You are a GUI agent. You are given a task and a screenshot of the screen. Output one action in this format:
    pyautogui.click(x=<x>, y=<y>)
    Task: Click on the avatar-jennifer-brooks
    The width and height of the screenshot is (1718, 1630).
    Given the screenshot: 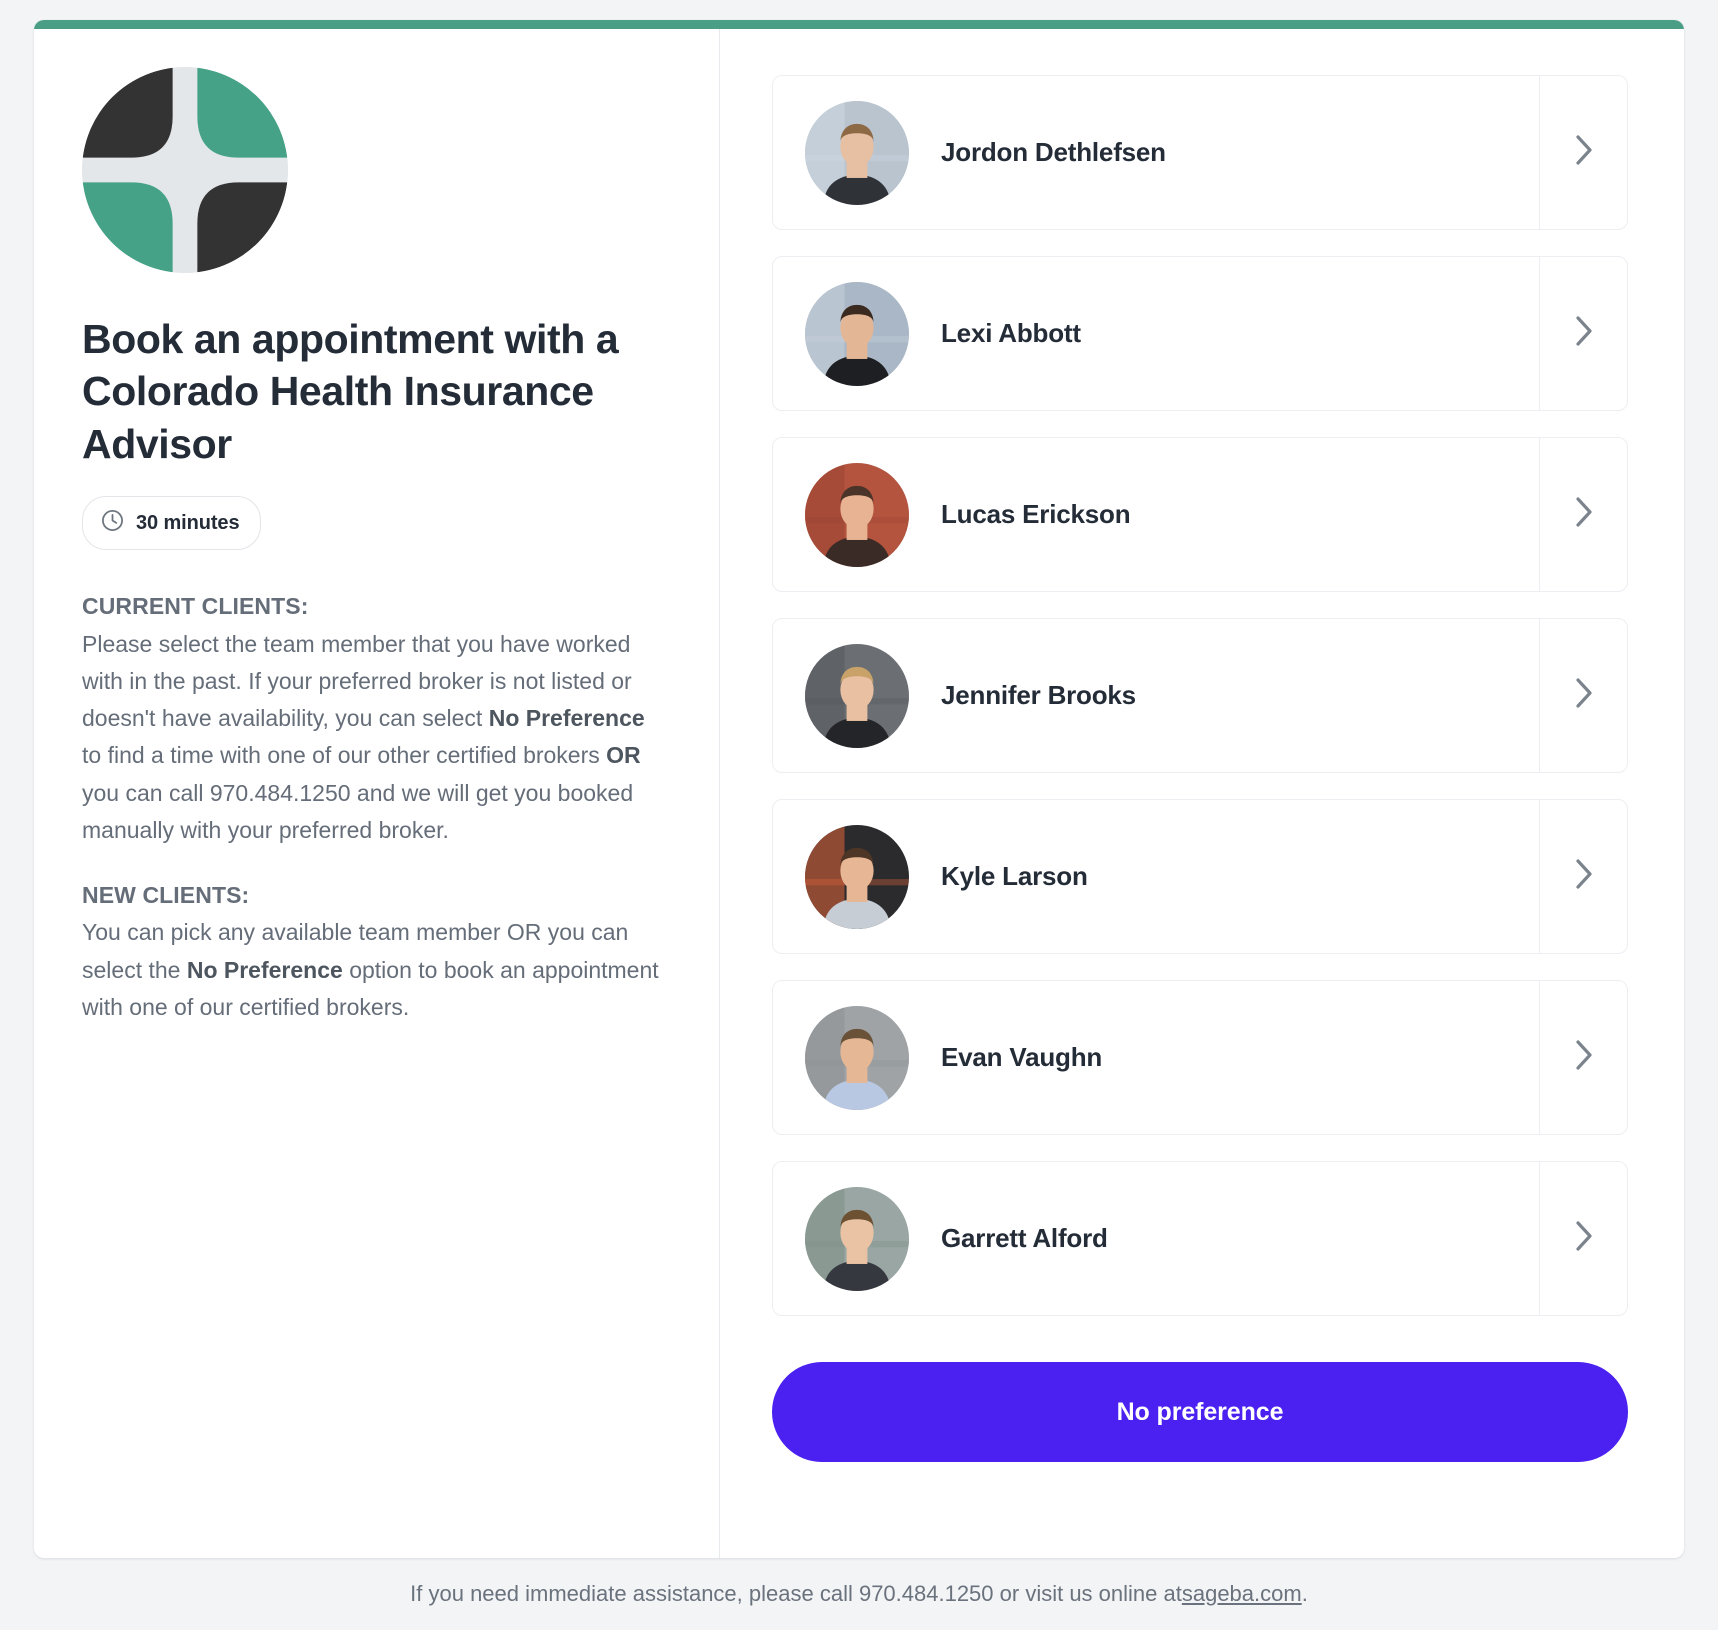 What is the action you would take?
    pyautogui.click(x=857, y=695)
    